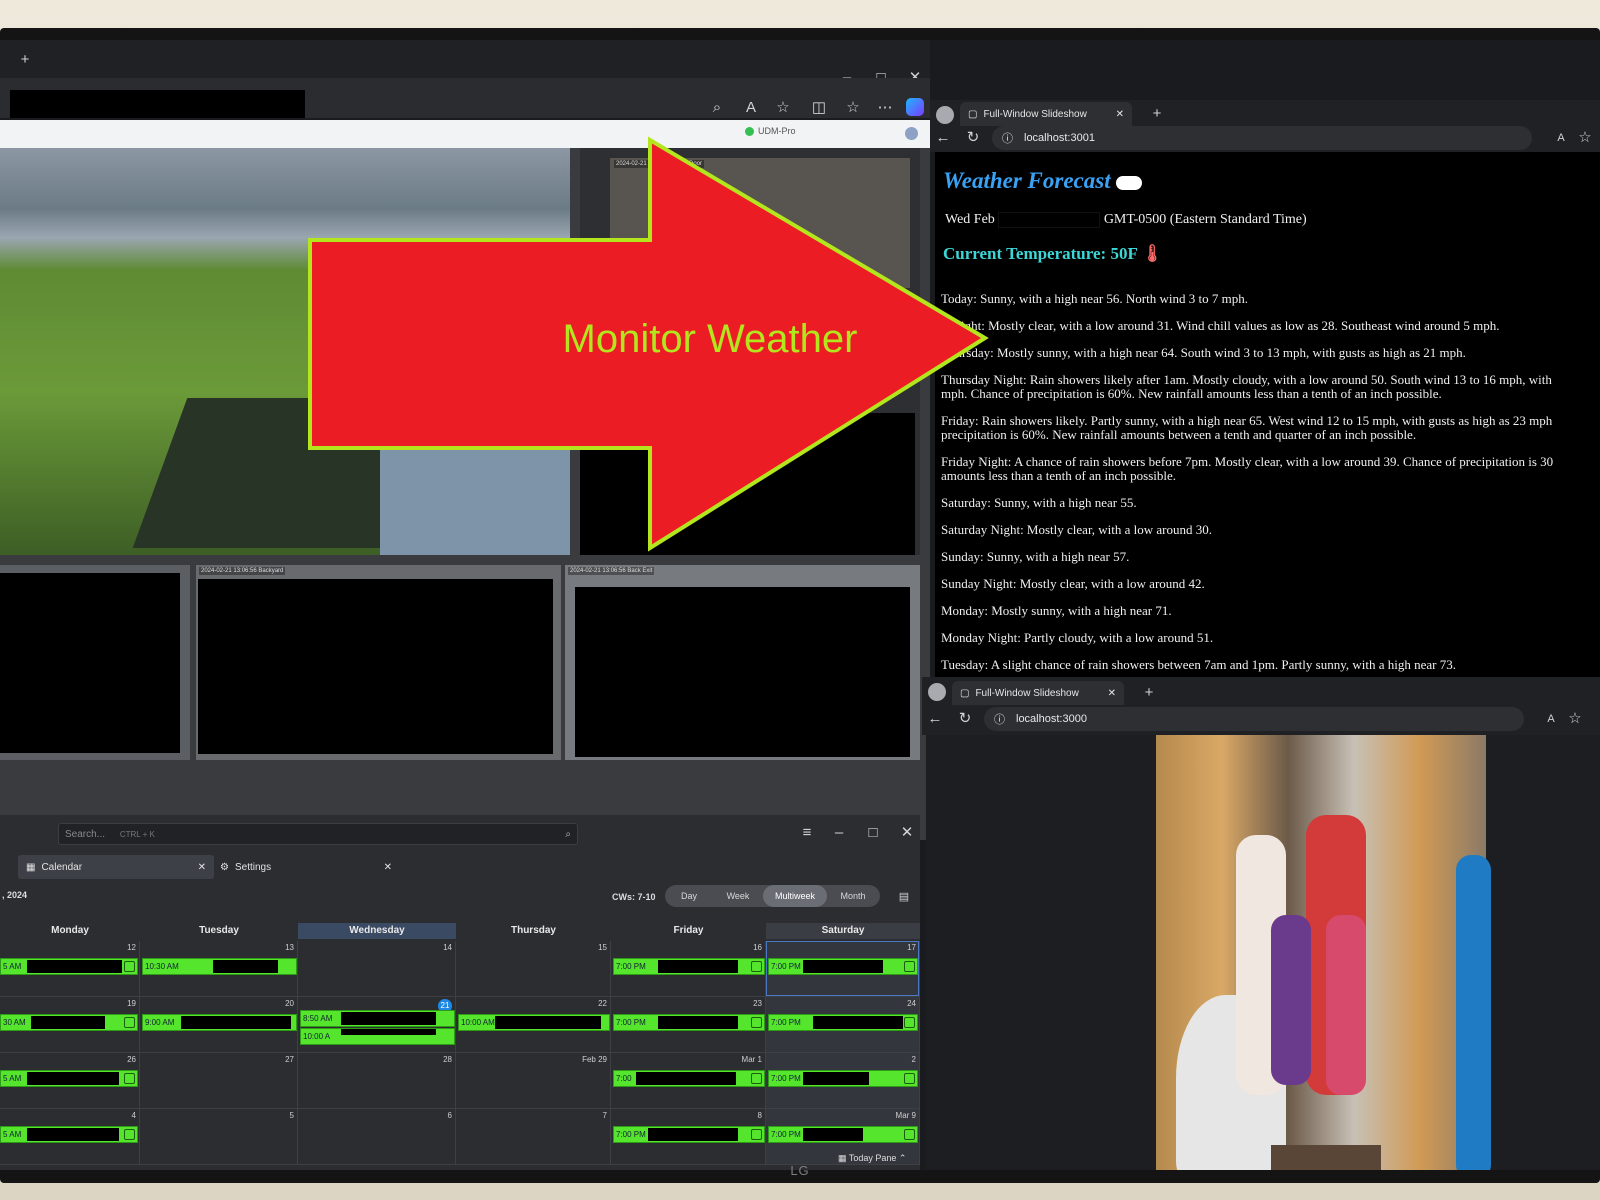  I want to click on tab-label: Calendar, so click(62, 867).